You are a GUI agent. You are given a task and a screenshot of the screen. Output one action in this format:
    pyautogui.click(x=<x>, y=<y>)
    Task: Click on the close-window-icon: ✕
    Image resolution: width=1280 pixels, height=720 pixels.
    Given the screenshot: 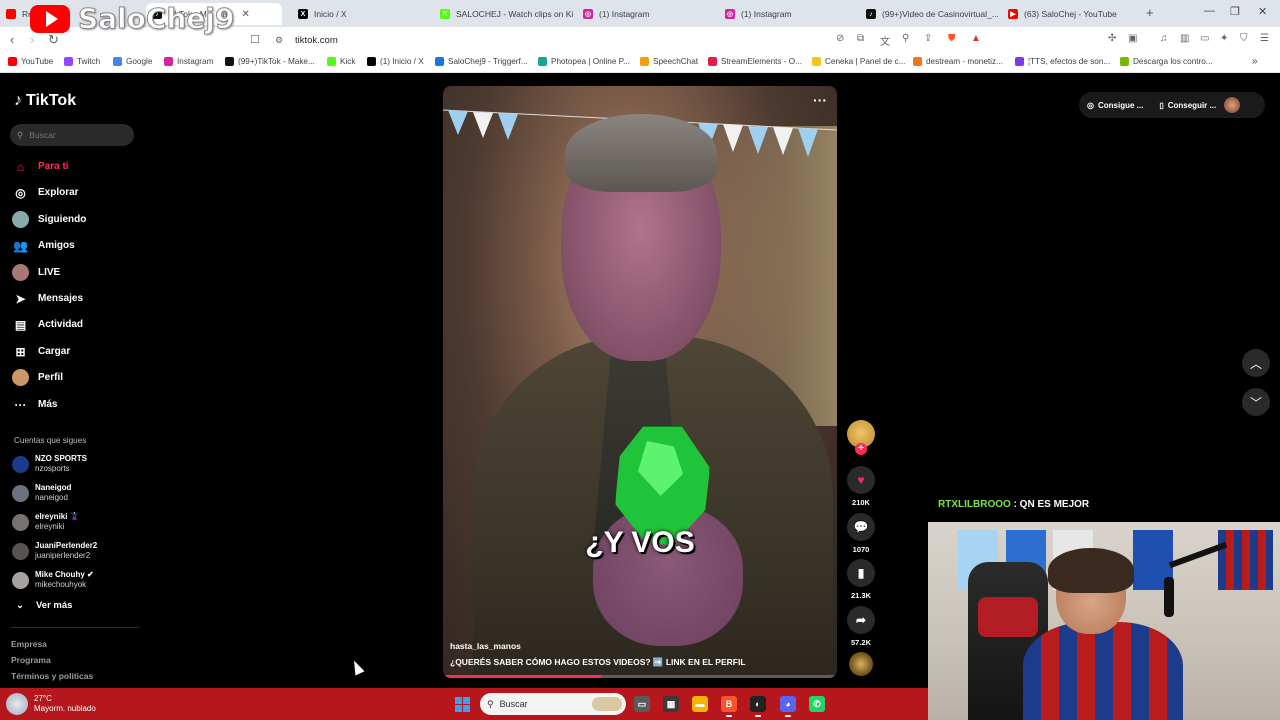 What is the action you would take?
    pyautogui.click(x=1262, y=11)
    